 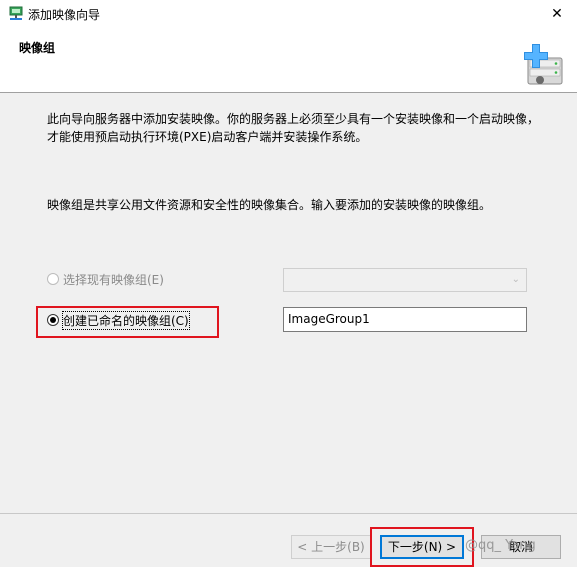 I want to click on back-button: < 上一步(B), so click(x=331, y=547).